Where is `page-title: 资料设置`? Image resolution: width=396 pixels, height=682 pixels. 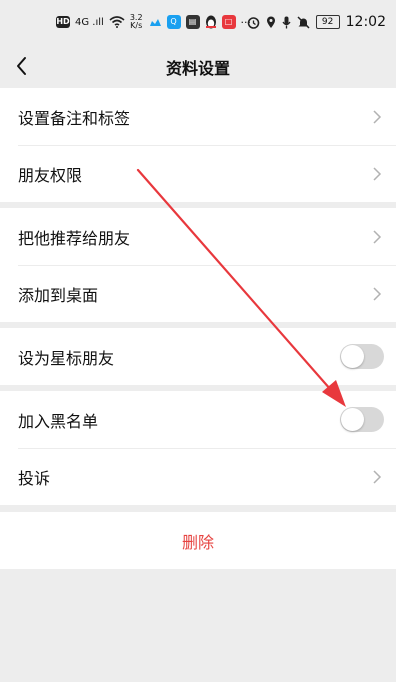
page-title: 资料设置 is located at coordinates (197, 68).